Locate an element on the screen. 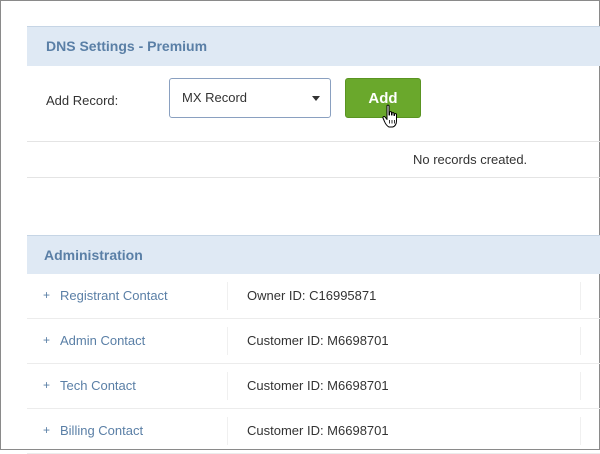  contact-row-admin: + Admin Contact Customer ID: M6698701 is located at coordinates (313, 341).